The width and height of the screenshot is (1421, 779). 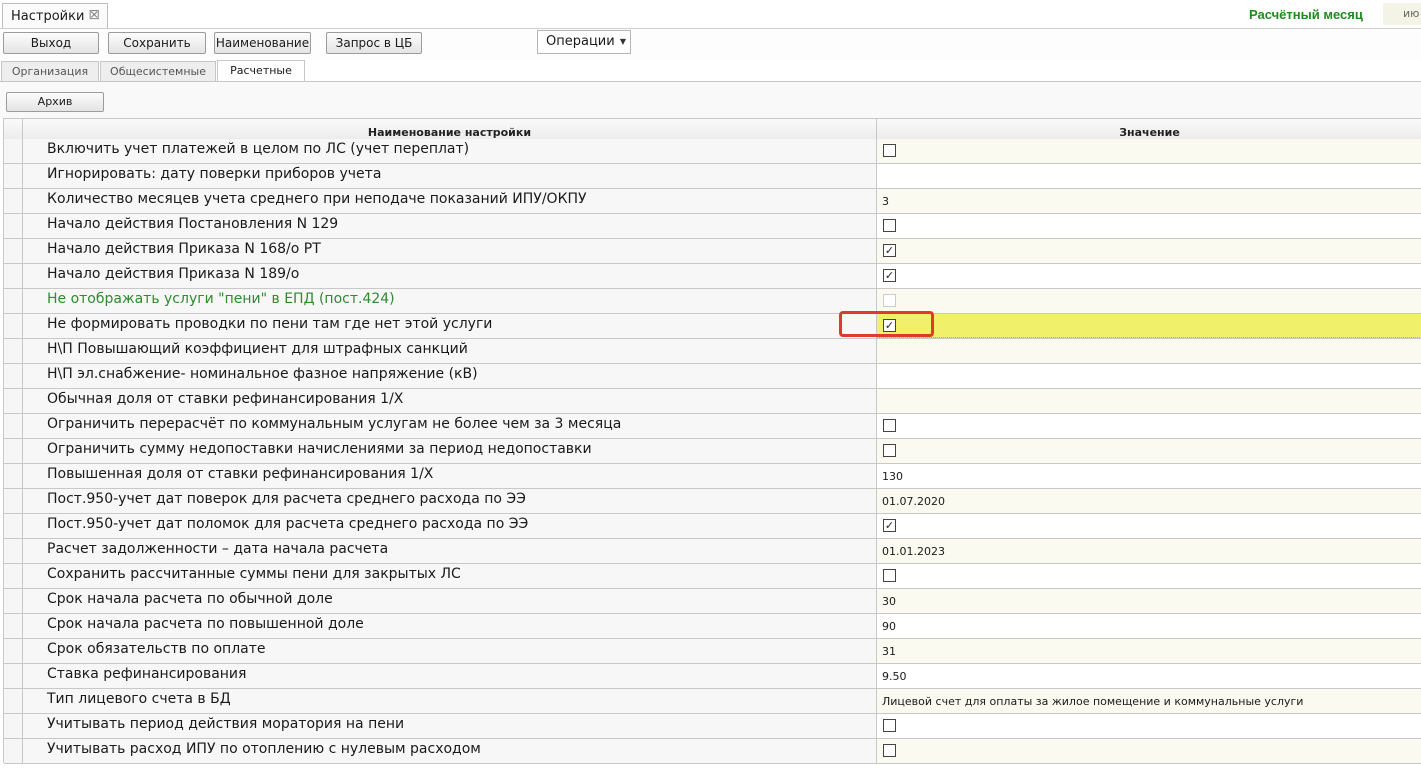 I want to click on table-row: Срок начала расчета по обычной доле 30, so click(x=712, y=601).